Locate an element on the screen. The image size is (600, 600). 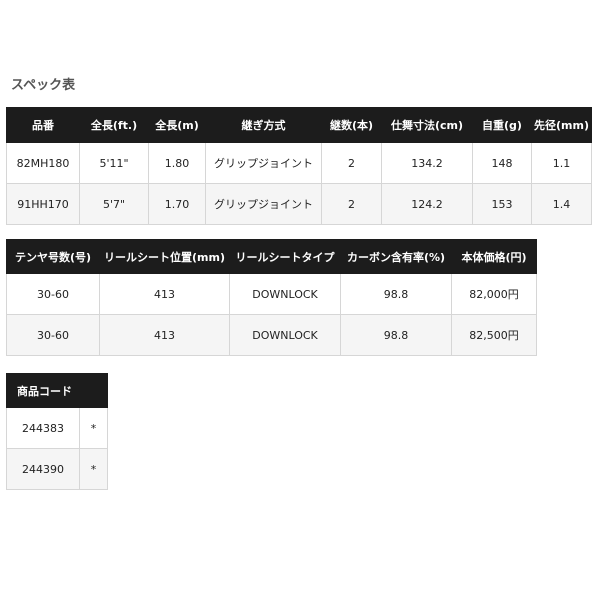
cell-product-code: 244390 is located at coordinates (43, 469).